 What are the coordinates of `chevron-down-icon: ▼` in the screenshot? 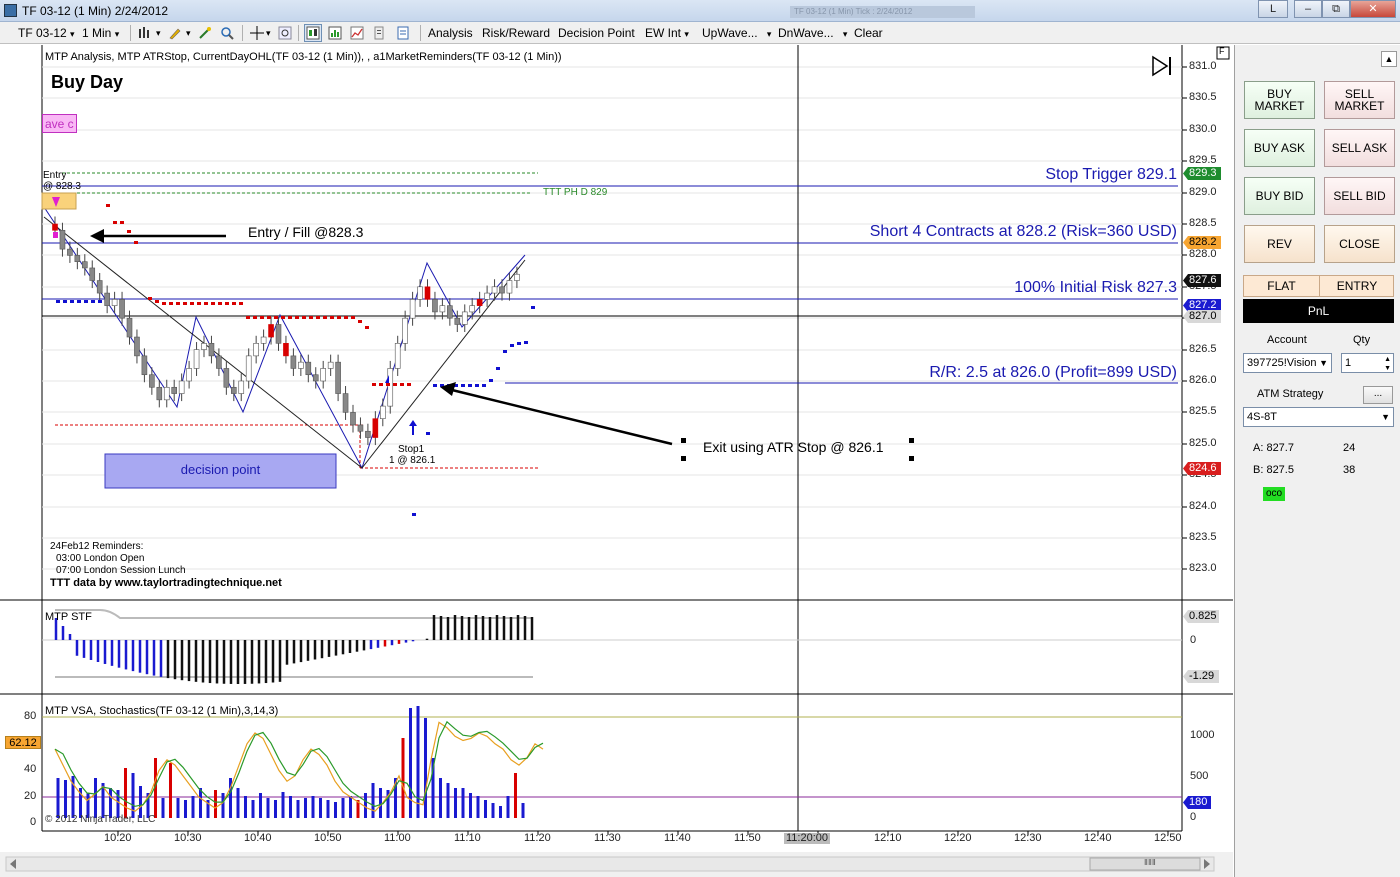 It's located at (1323, 363).